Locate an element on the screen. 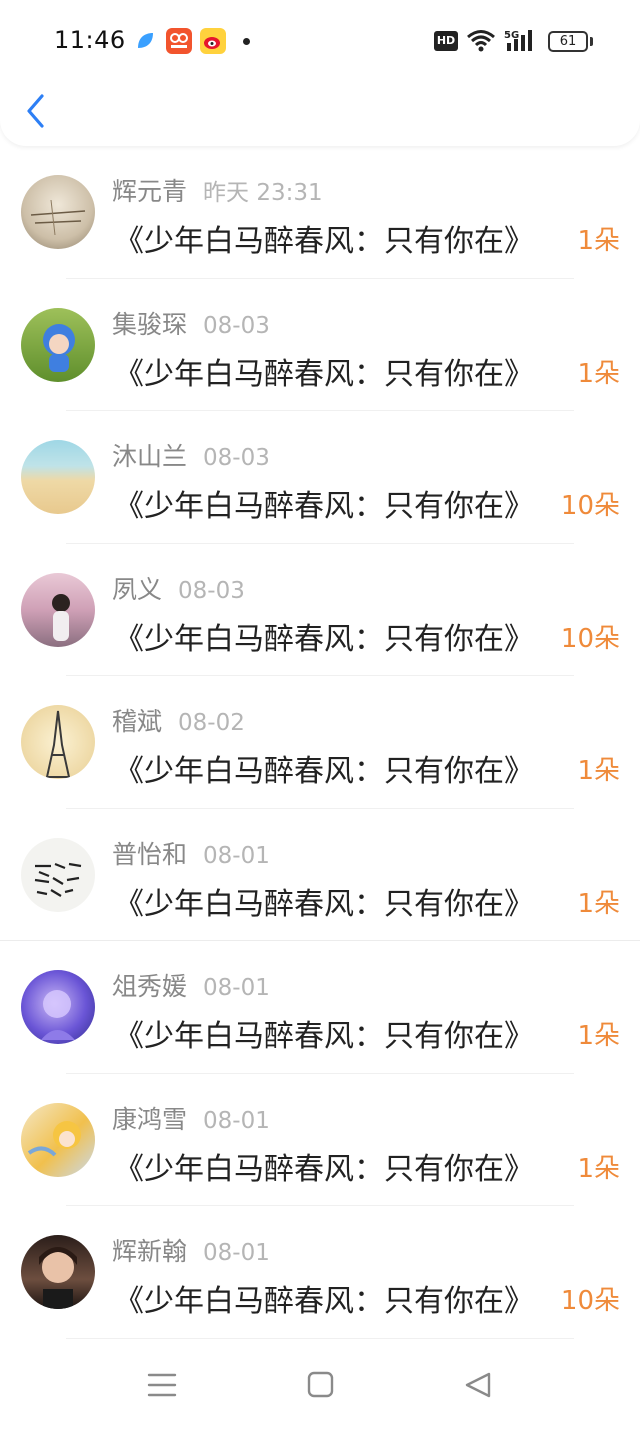 Image resolution: width=640 pixels, height=1429 pixels. home-icon is located at coordinates (320, 1384).